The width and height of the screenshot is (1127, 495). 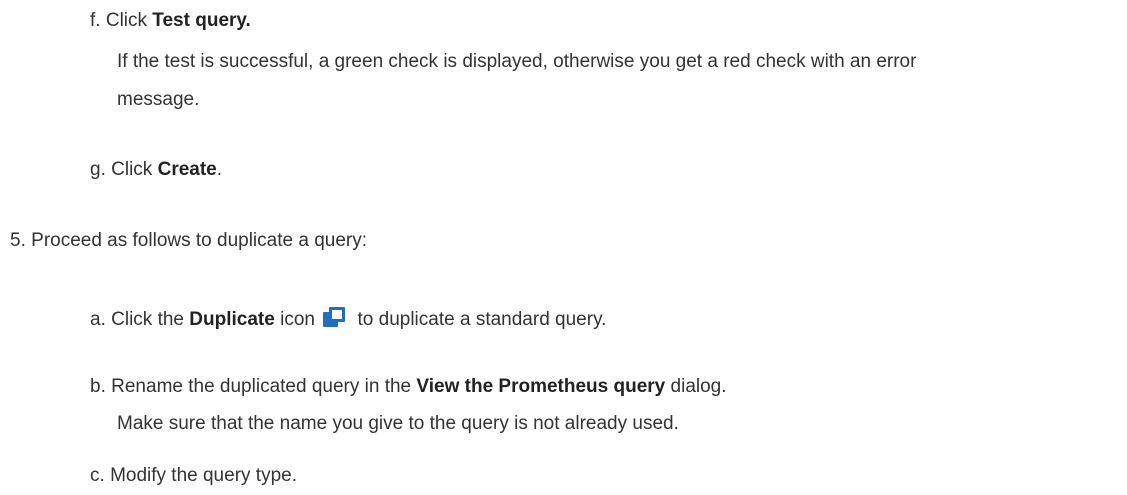 What do you see at coordinates (97, 475) in the screenshot?
I see `step-c-marker: c.` at bounding box center [97, 475].